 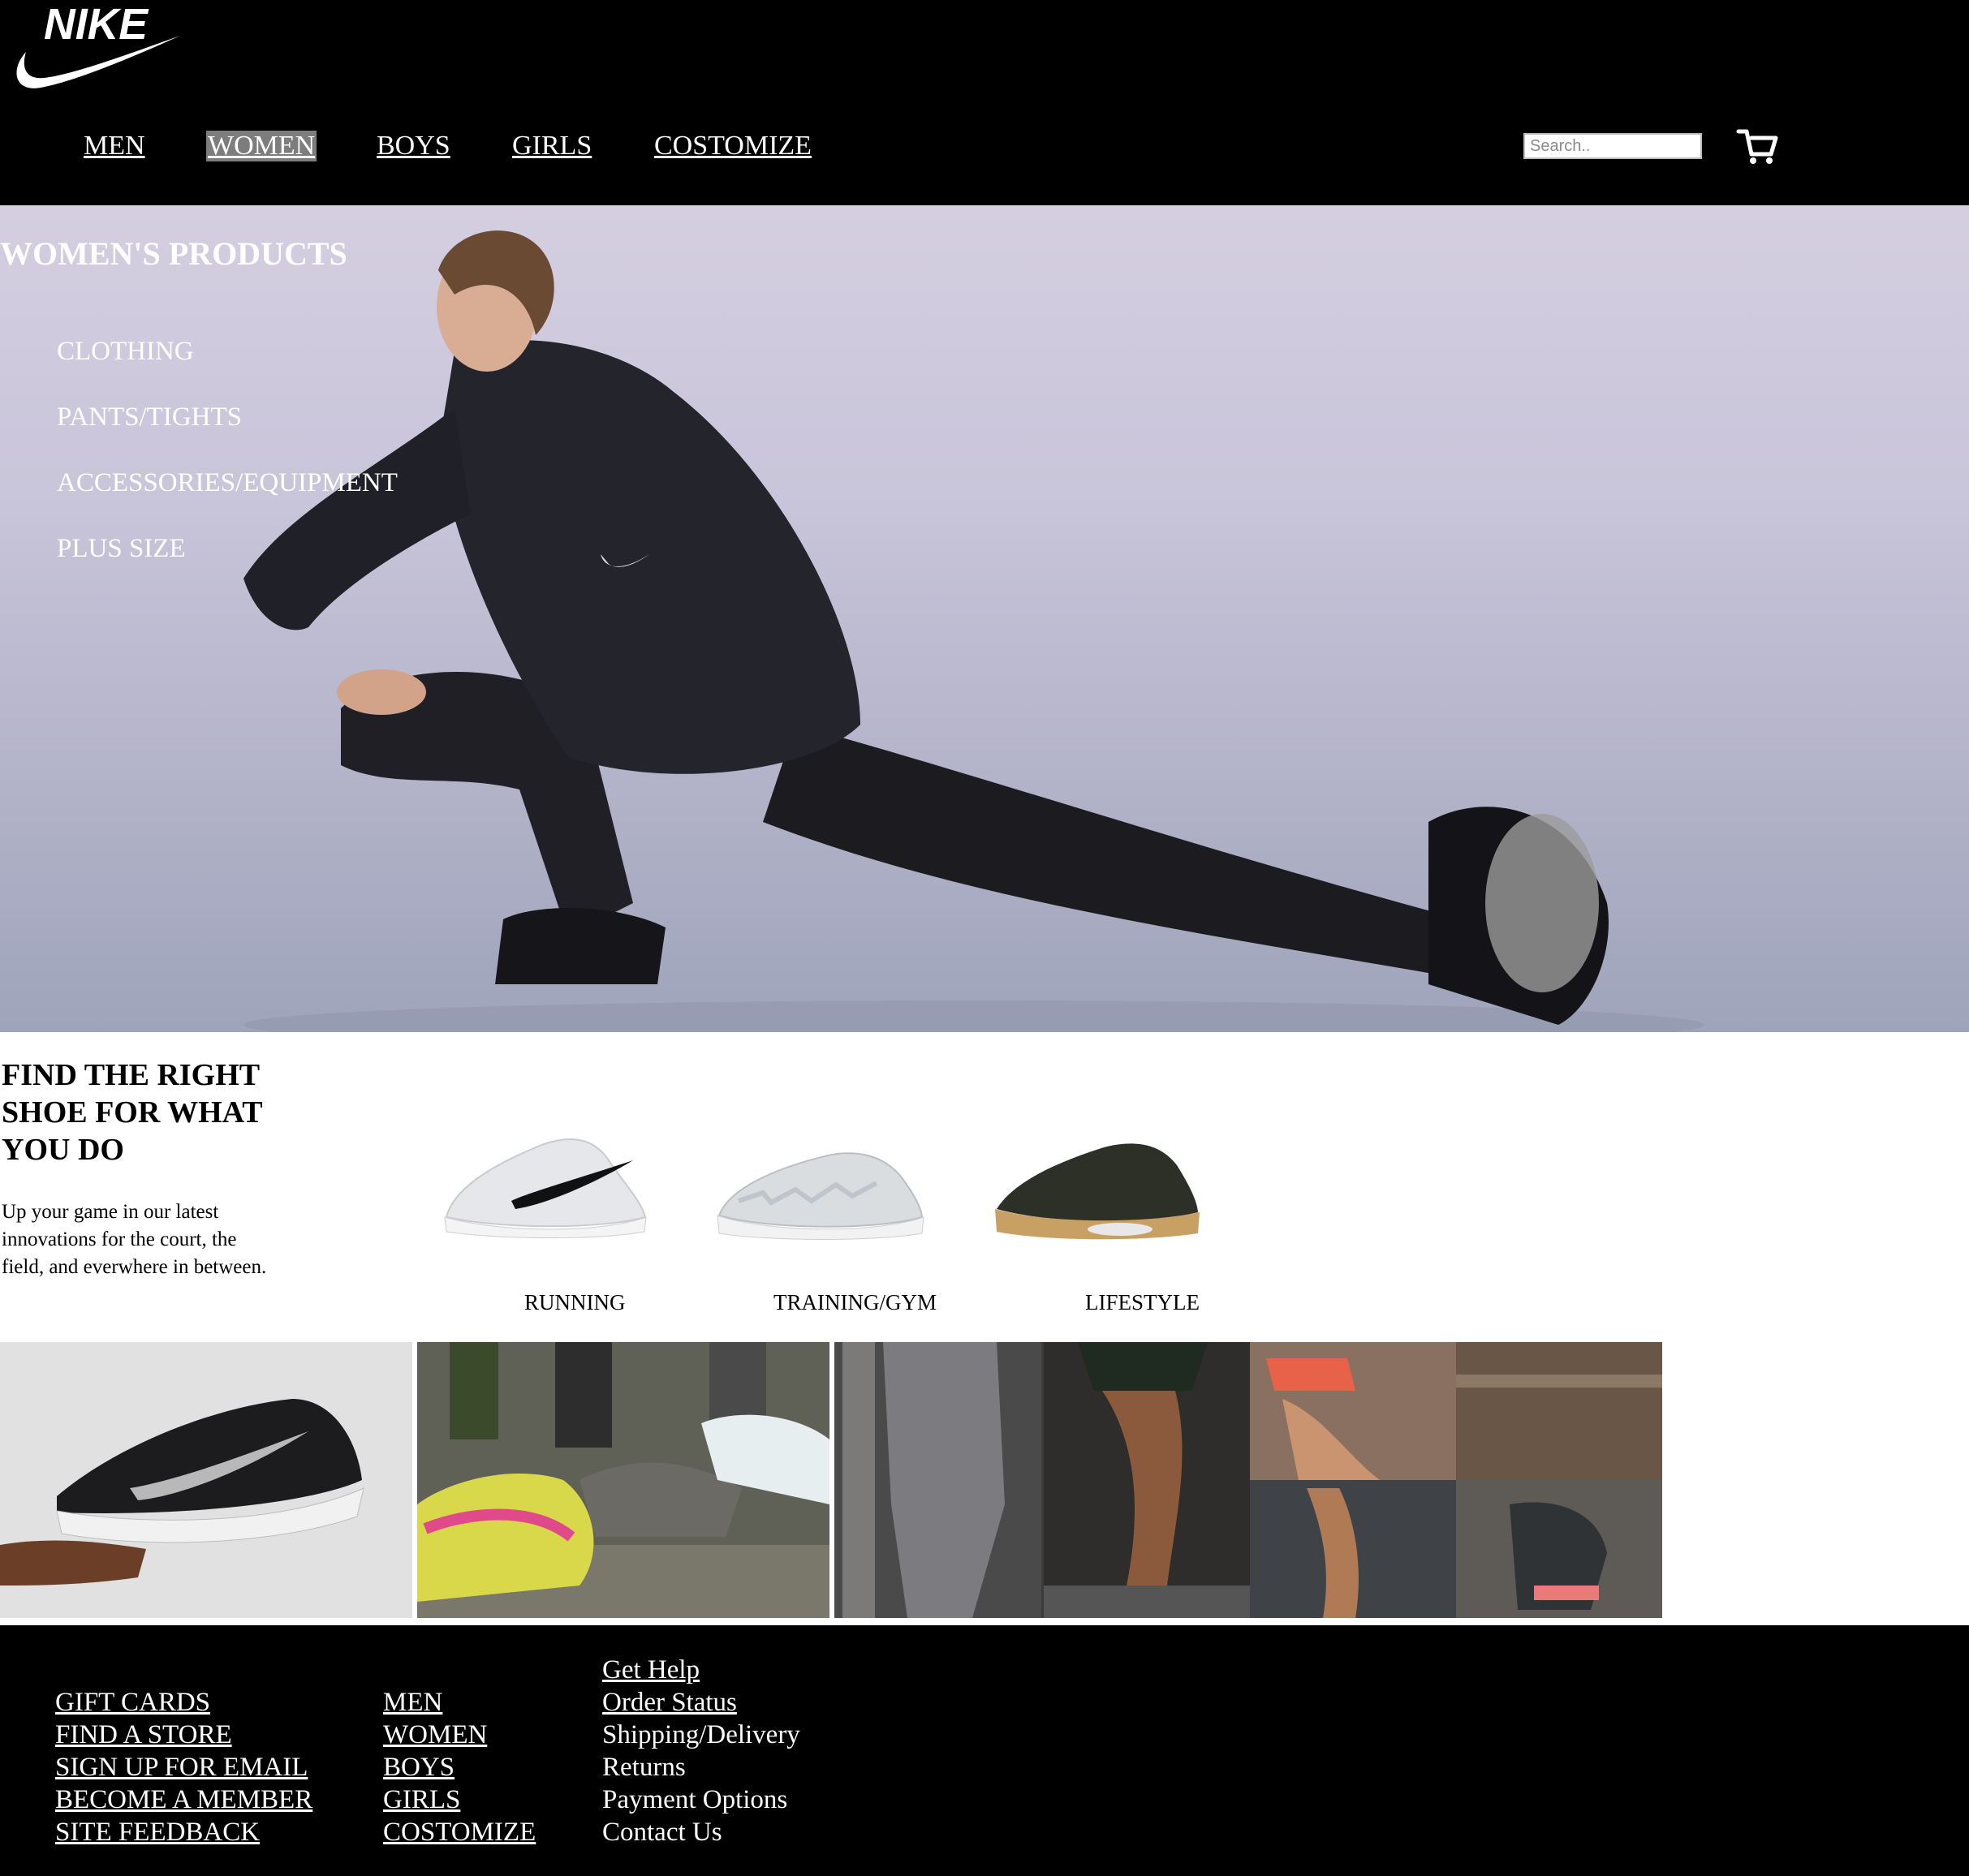 I want to click on shoe-in-hand-image, so click(x=182, y=1492).